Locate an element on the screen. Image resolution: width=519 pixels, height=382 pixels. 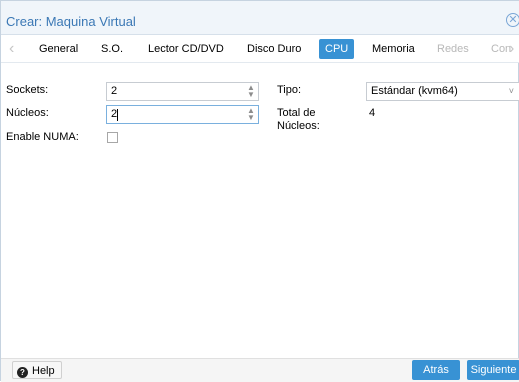
cores-label: Núcleos: is located at coordinates (27, 113).